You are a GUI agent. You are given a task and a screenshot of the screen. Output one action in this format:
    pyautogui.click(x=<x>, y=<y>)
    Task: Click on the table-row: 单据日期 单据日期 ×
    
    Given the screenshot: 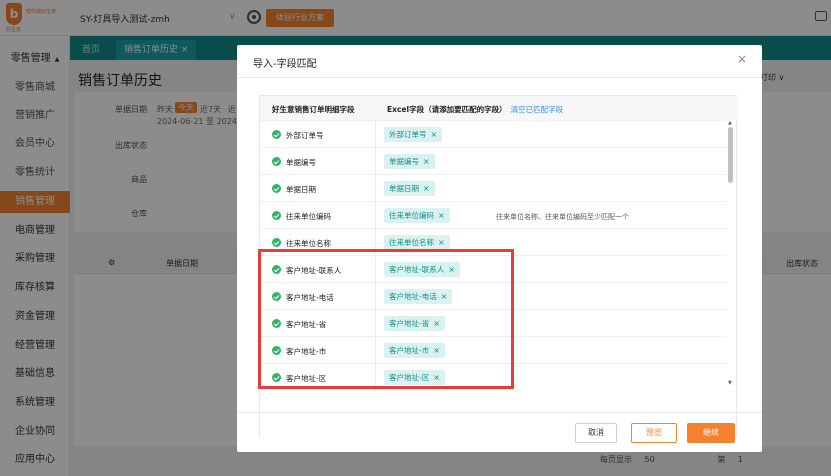 What is the action you would take?
    pyautogui.click(x=493, y=188)
    